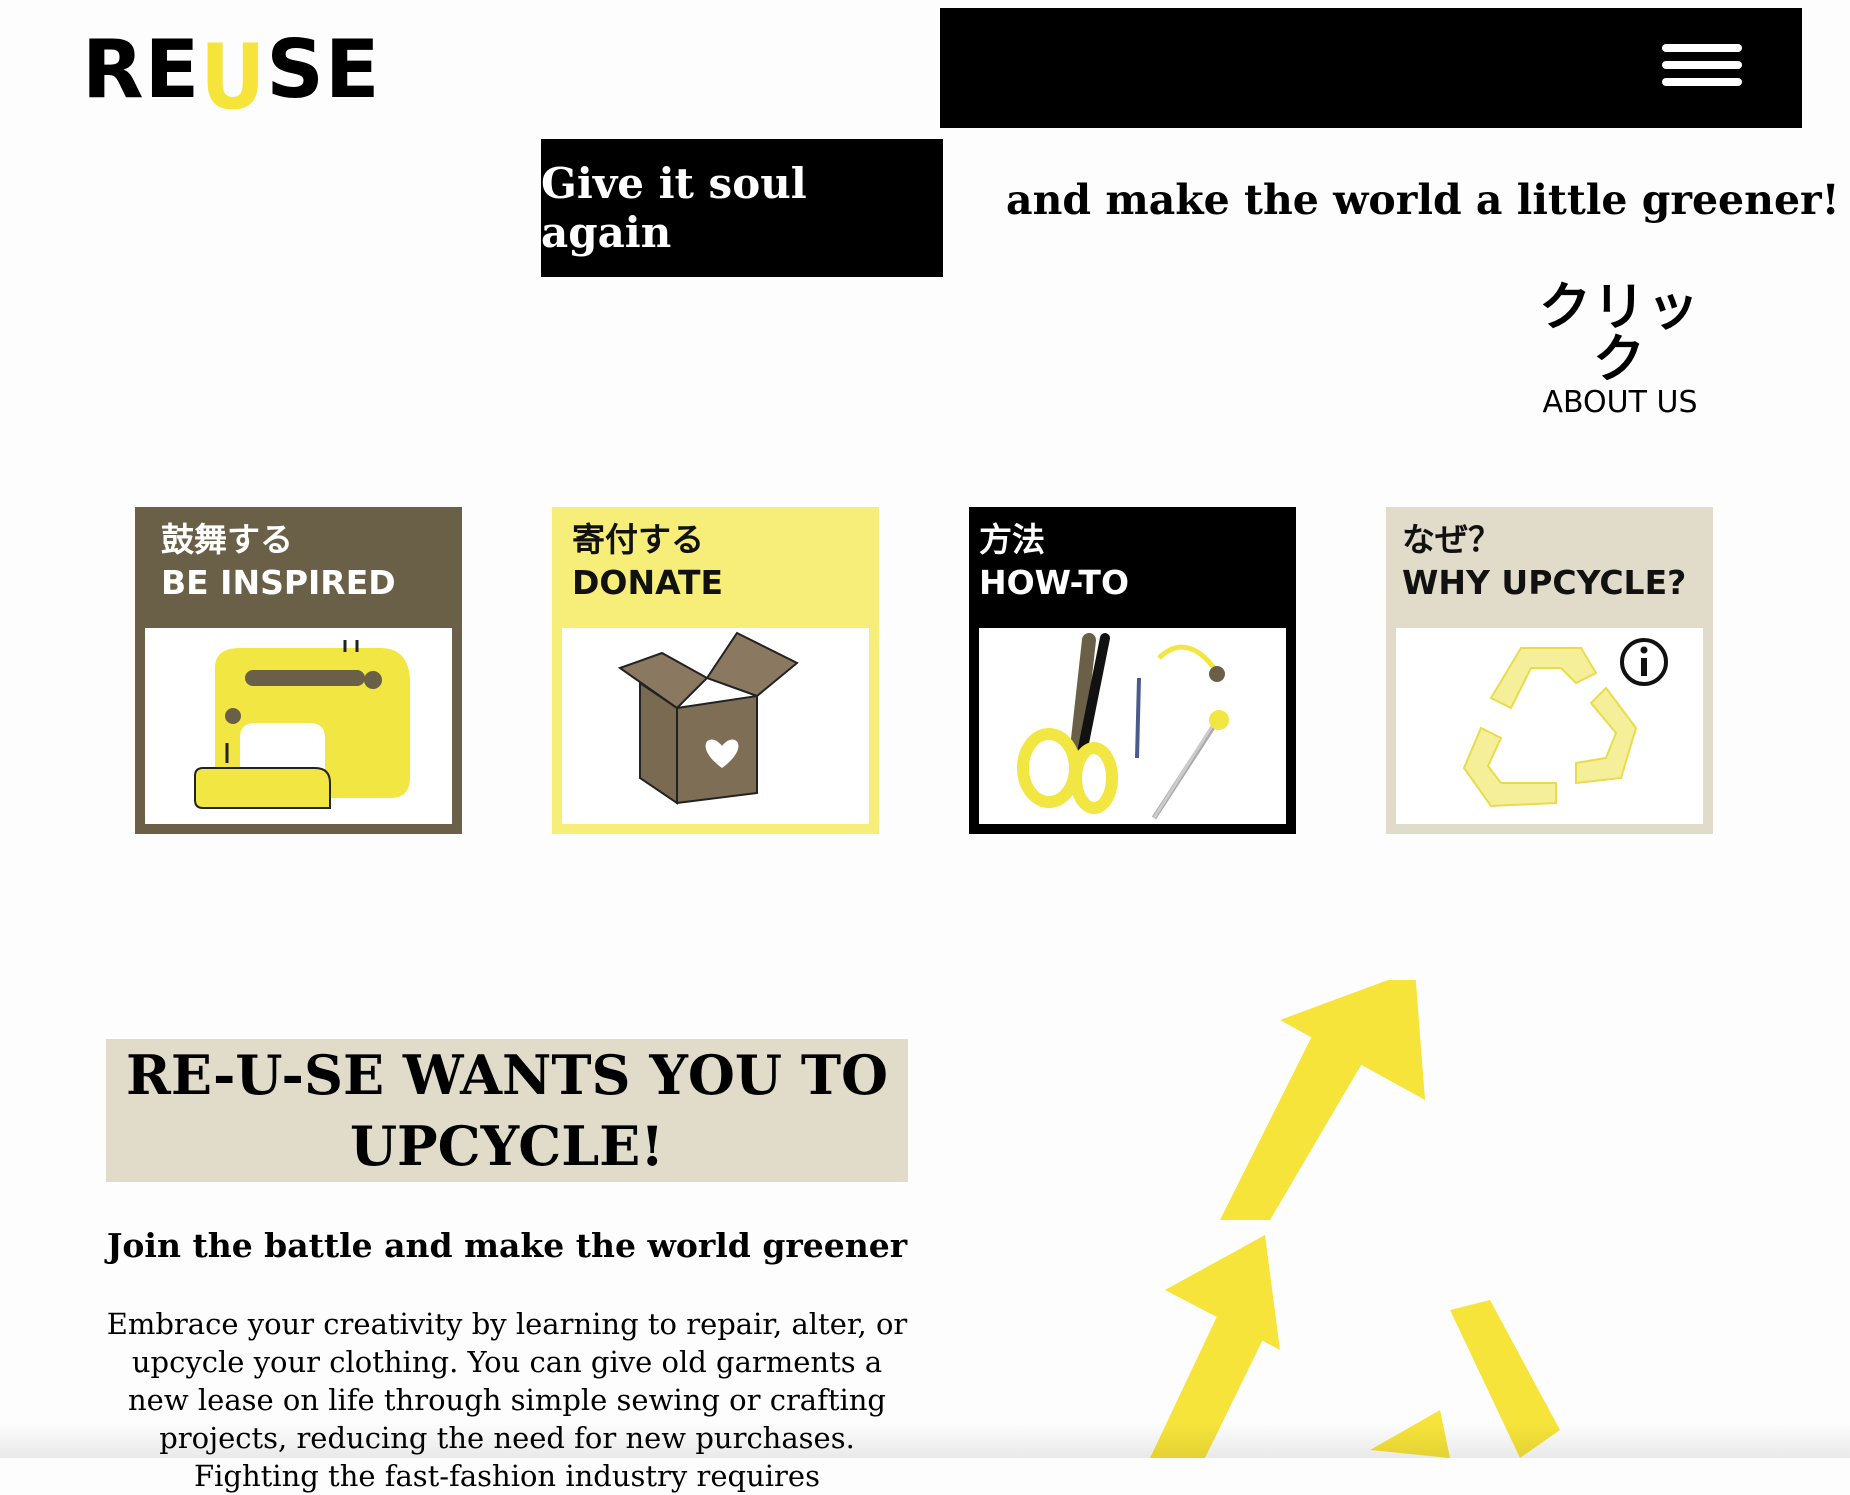 This screenshot has height=1495, width=1850. I want to click on hamburger-icon, so click(1702, 65).